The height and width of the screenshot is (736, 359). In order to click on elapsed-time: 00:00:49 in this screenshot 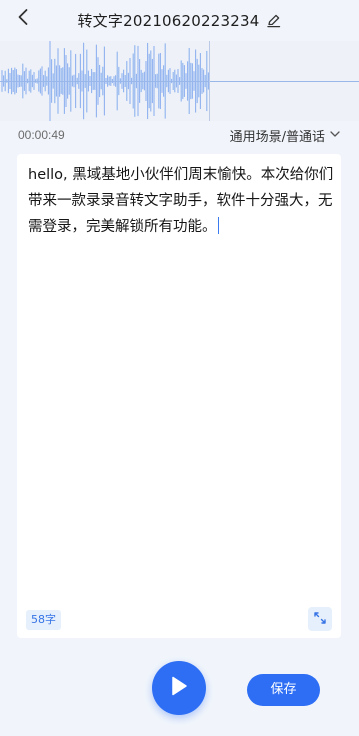, I will do `click(41, 135)`.